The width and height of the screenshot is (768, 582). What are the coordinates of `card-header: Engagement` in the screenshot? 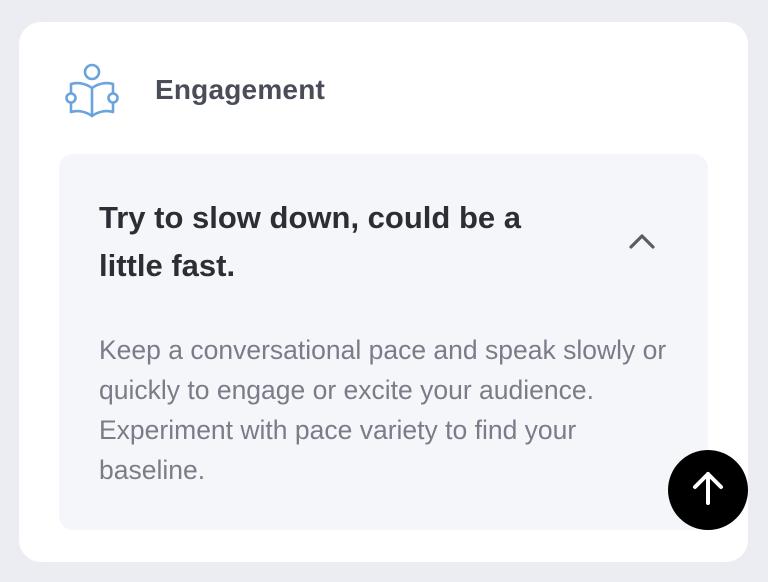 It's located at (195, 90).